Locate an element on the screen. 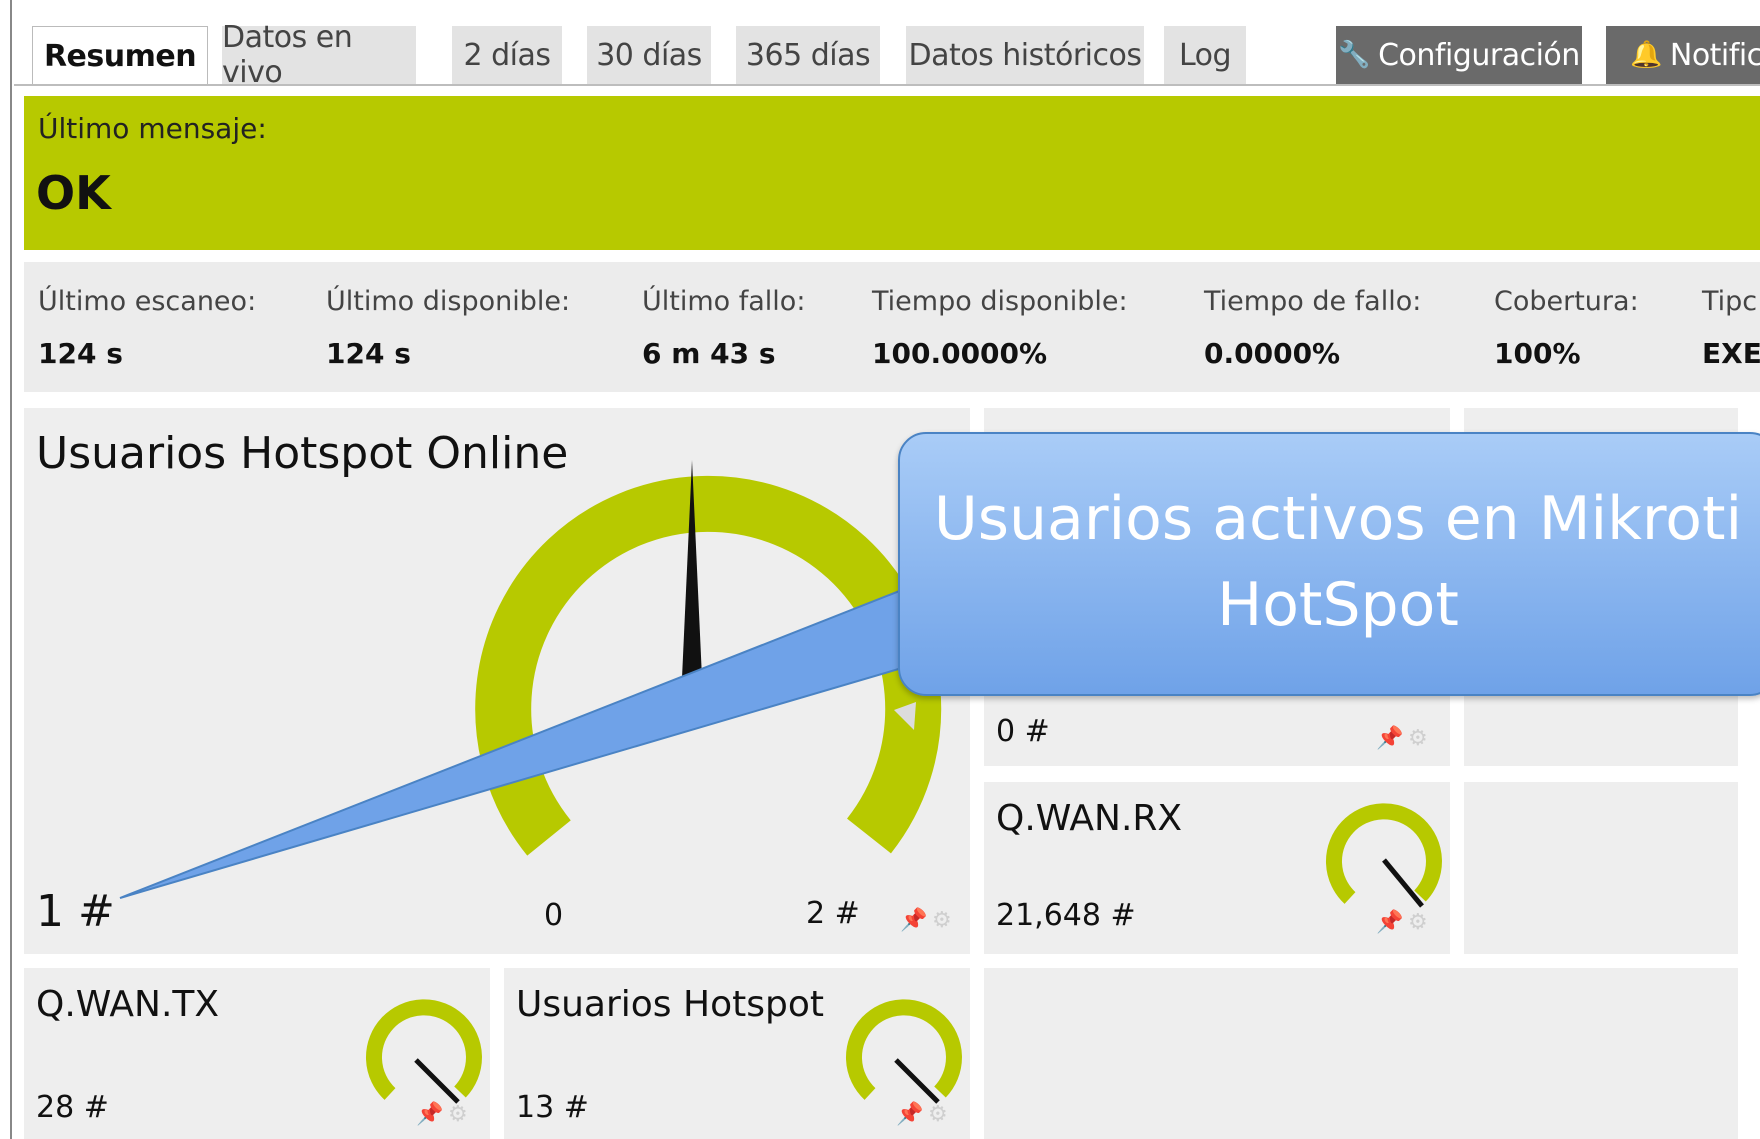 This screenshot has width=1760, height=1139. callout-line-2: HotSpot is located at coordinates (1338, 605).